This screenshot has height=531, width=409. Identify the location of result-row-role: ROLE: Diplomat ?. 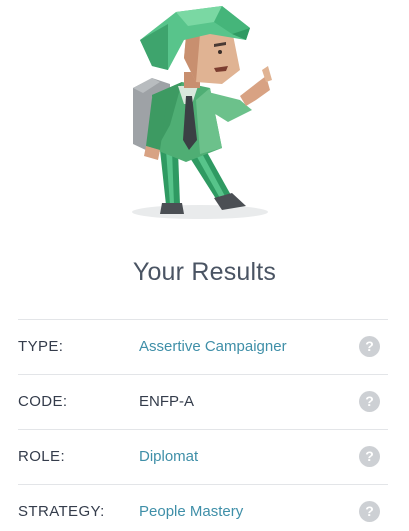
(203, 457).